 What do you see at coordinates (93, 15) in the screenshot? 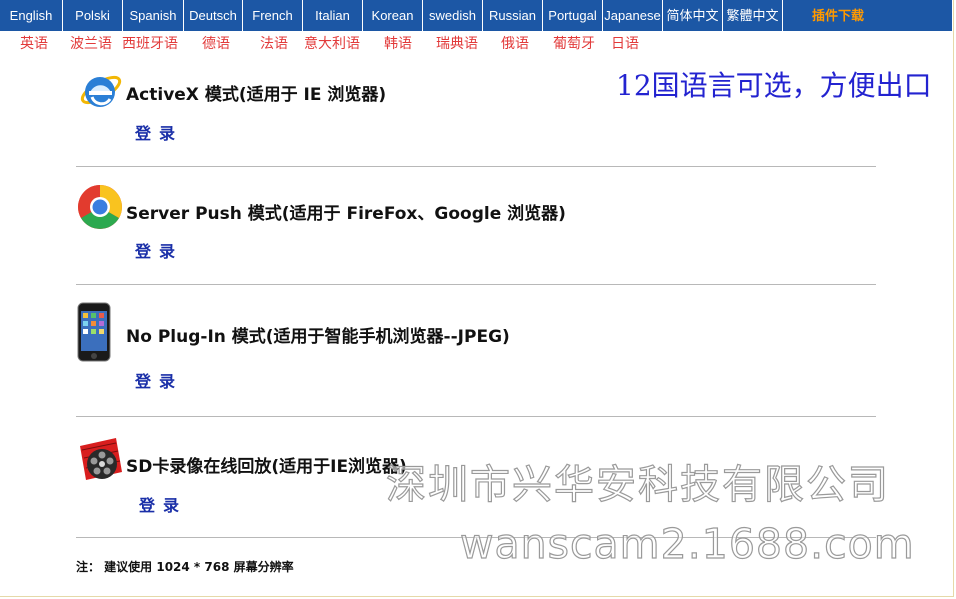
I see `lang-polski: Polski` at bounding box center [93, 15].